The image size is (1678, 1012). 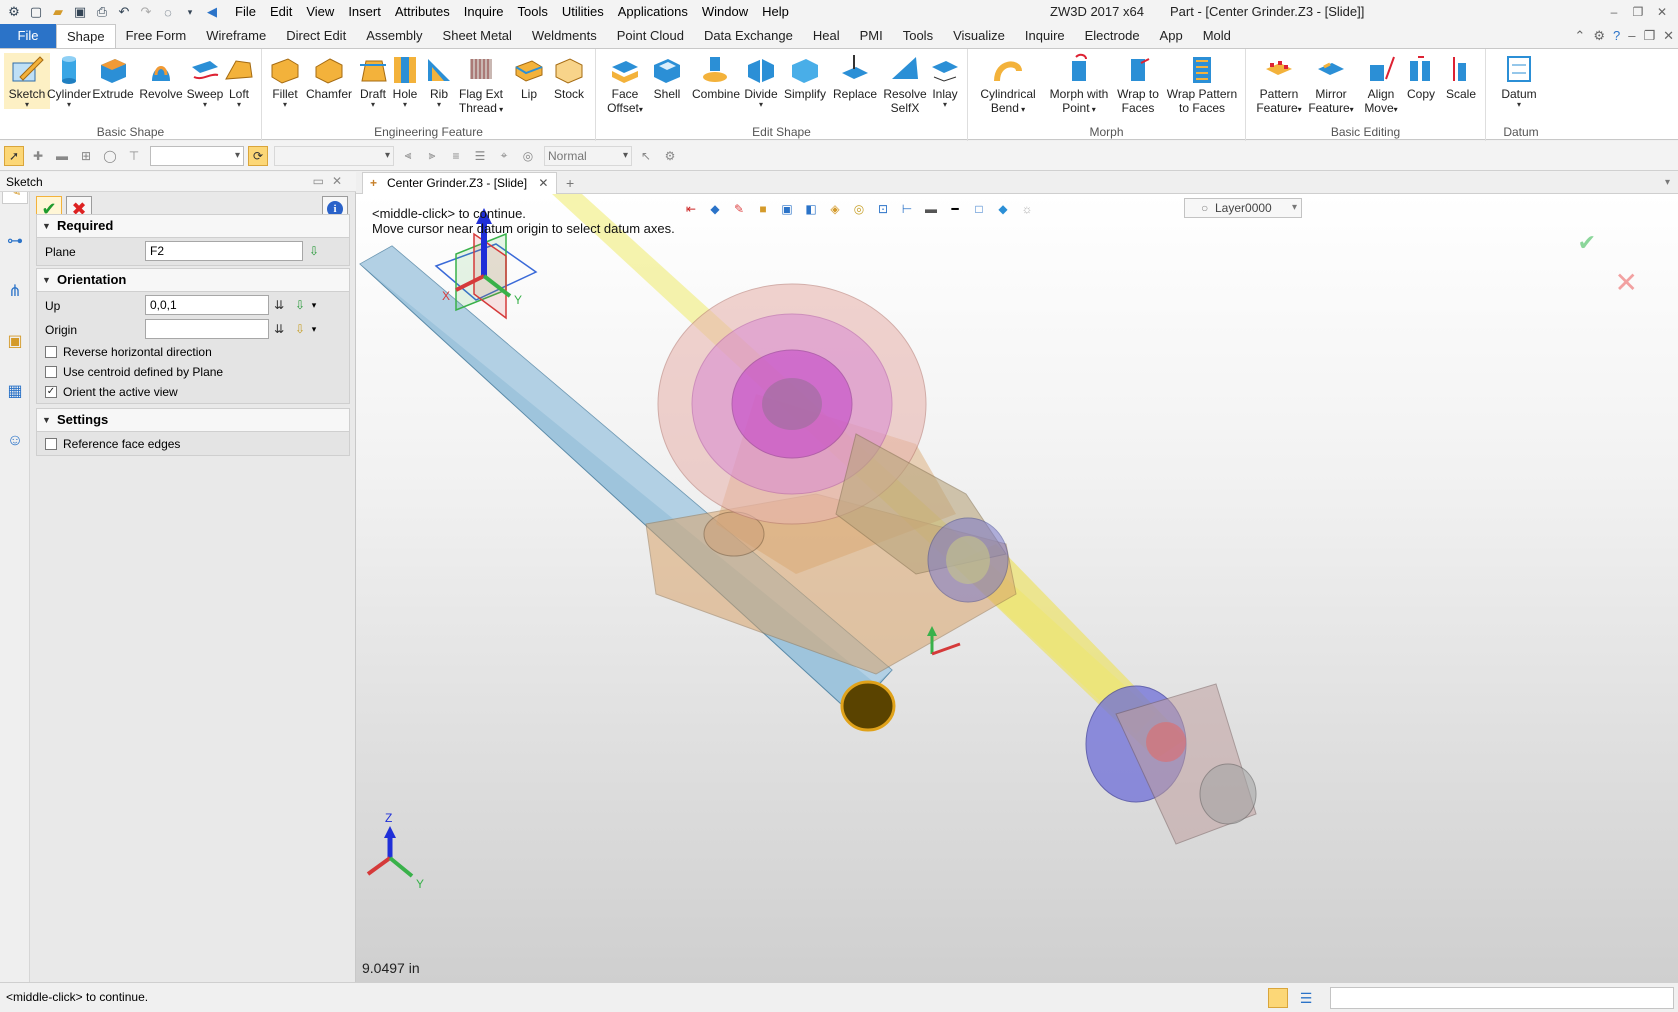 I want to click on history-tree-icon: ⊶, so click(x=15, y=241).